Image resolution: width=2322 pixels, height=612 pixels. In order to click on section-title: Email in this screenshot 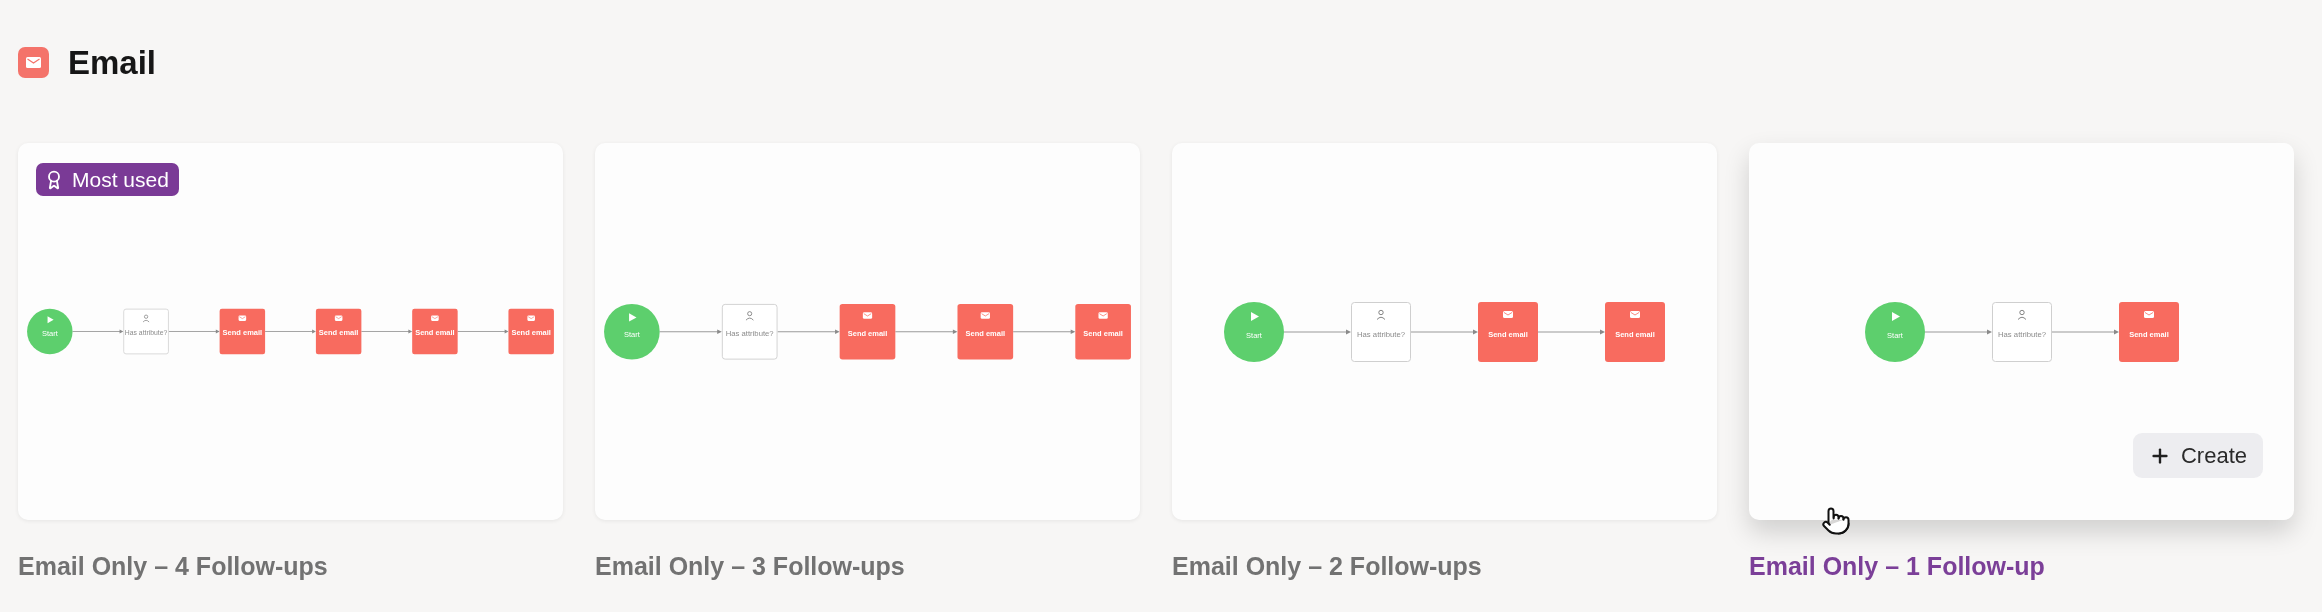, I will do `click(112, 62)`.